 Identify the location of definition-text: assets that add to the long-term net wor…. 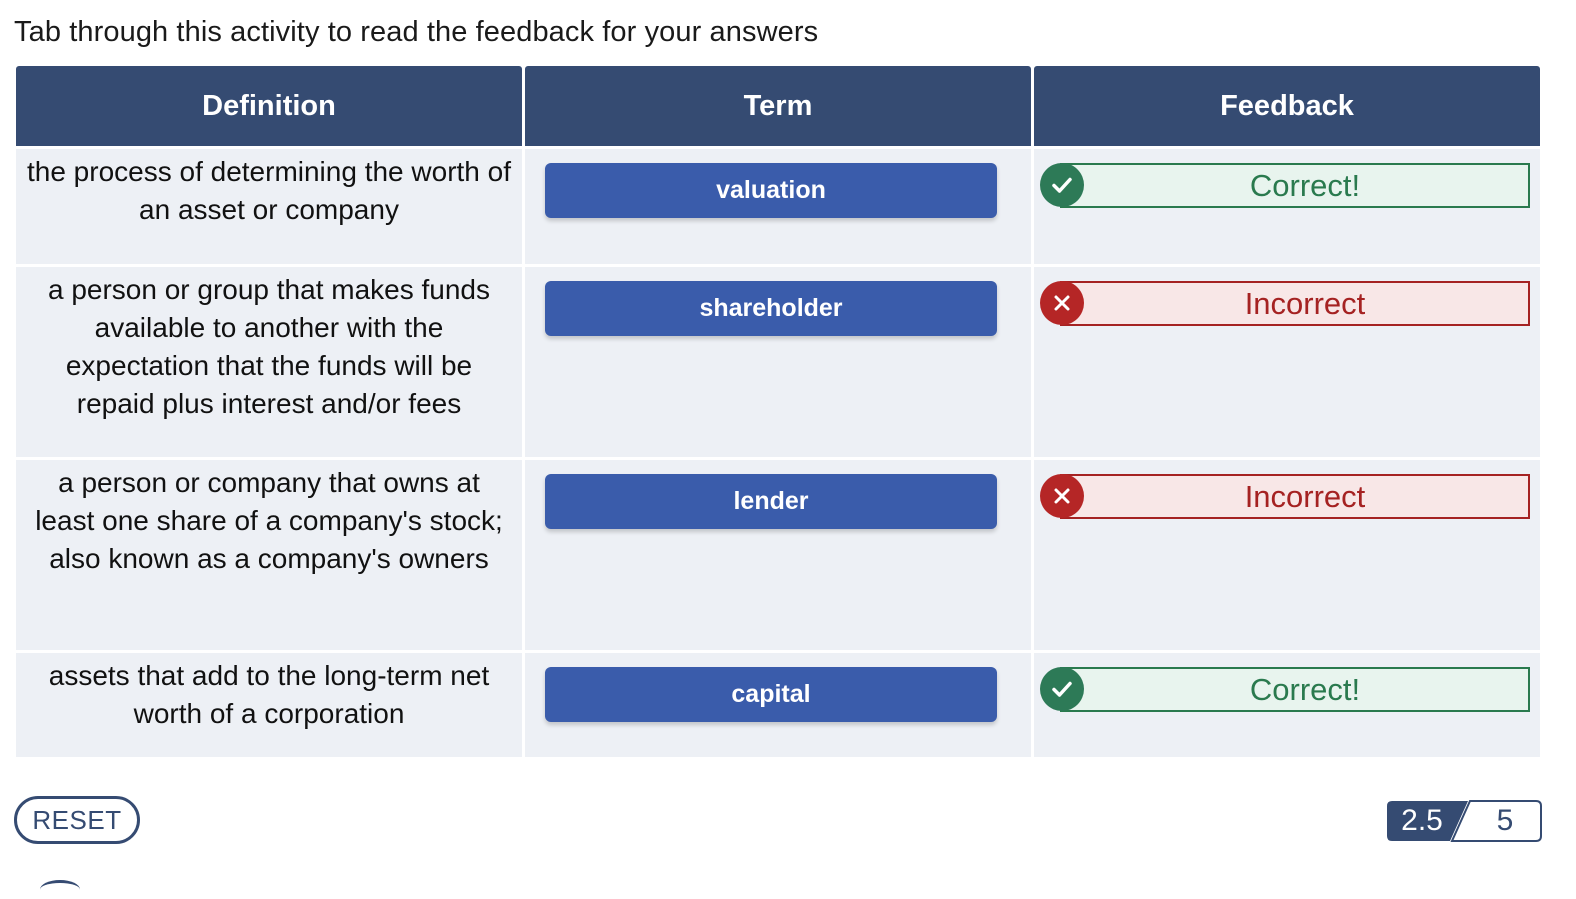
(269, 694).